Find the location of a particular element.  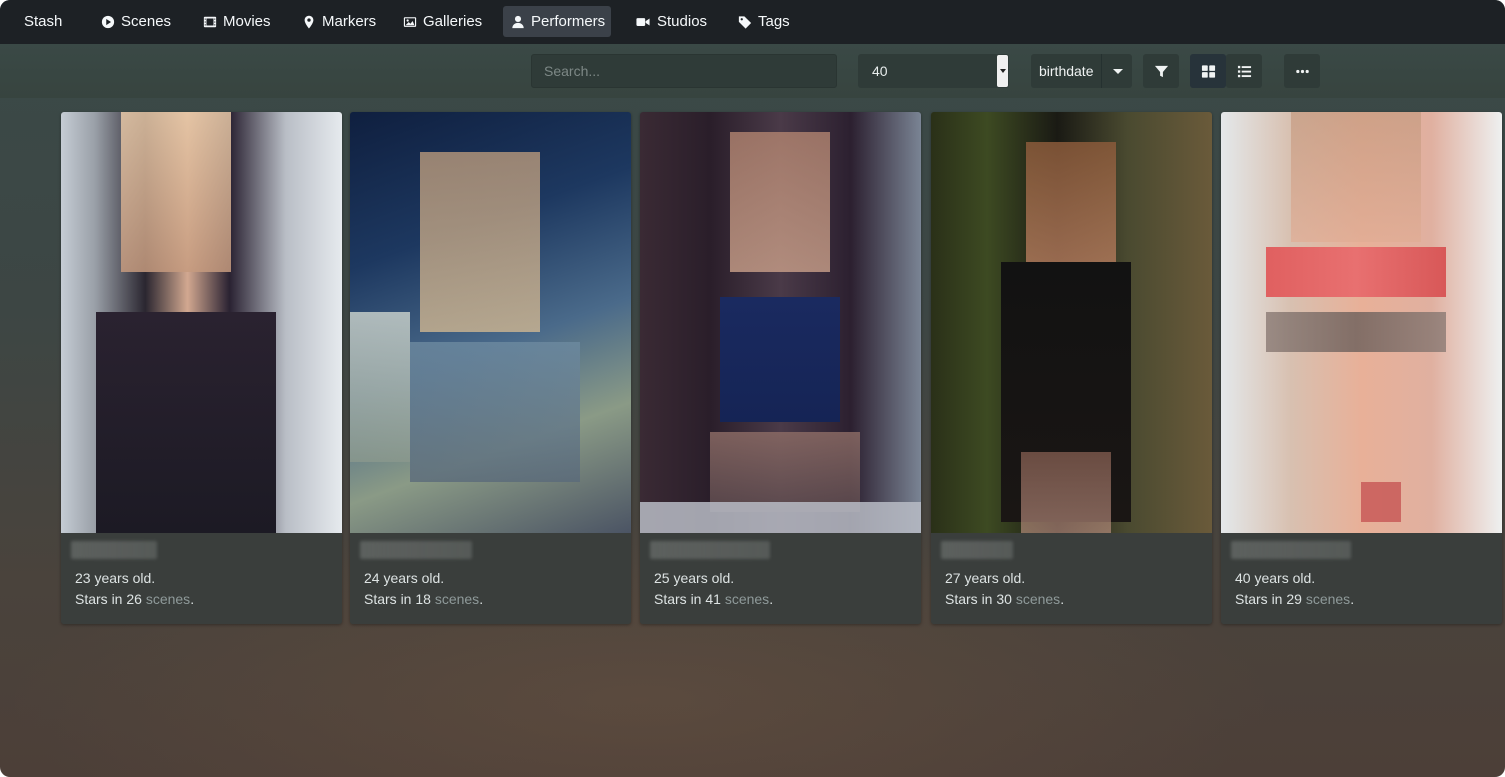

performer-age: 25 years old. is located at coordinates (694, 578).